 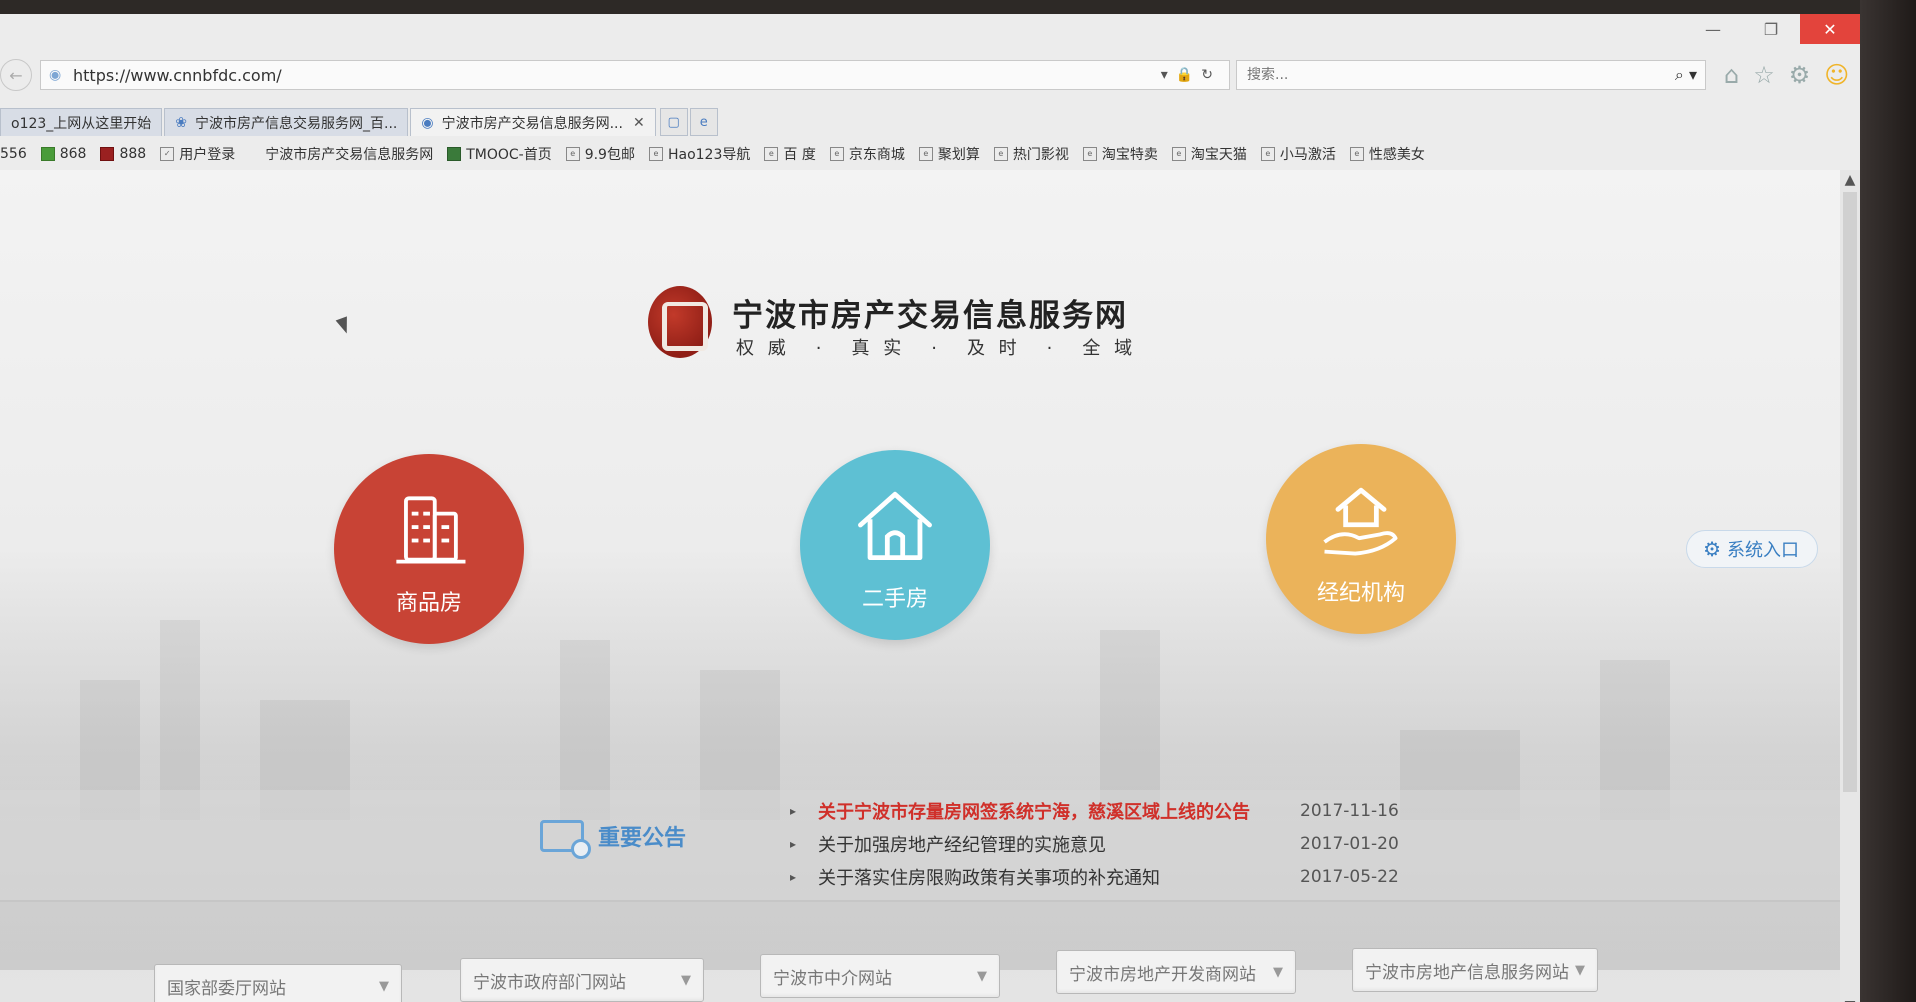 I want to click on fav-item: e 性感美女, so click(x=1387, y=154).